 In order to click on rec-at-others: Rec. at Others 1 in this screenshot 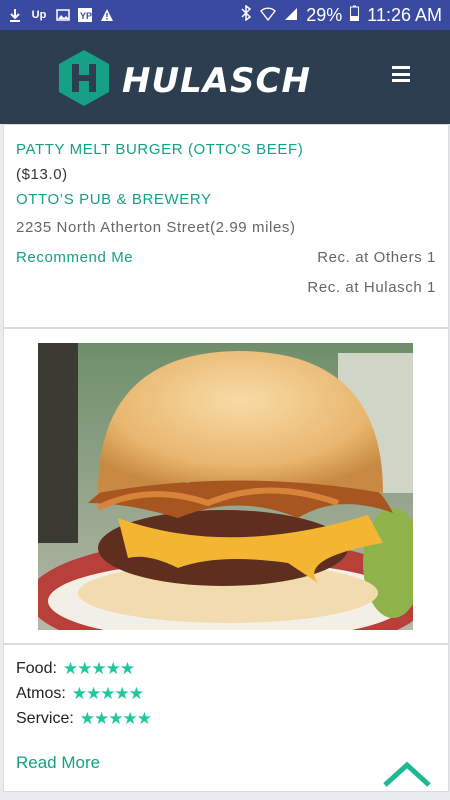, I will do `click(376, 257)`.